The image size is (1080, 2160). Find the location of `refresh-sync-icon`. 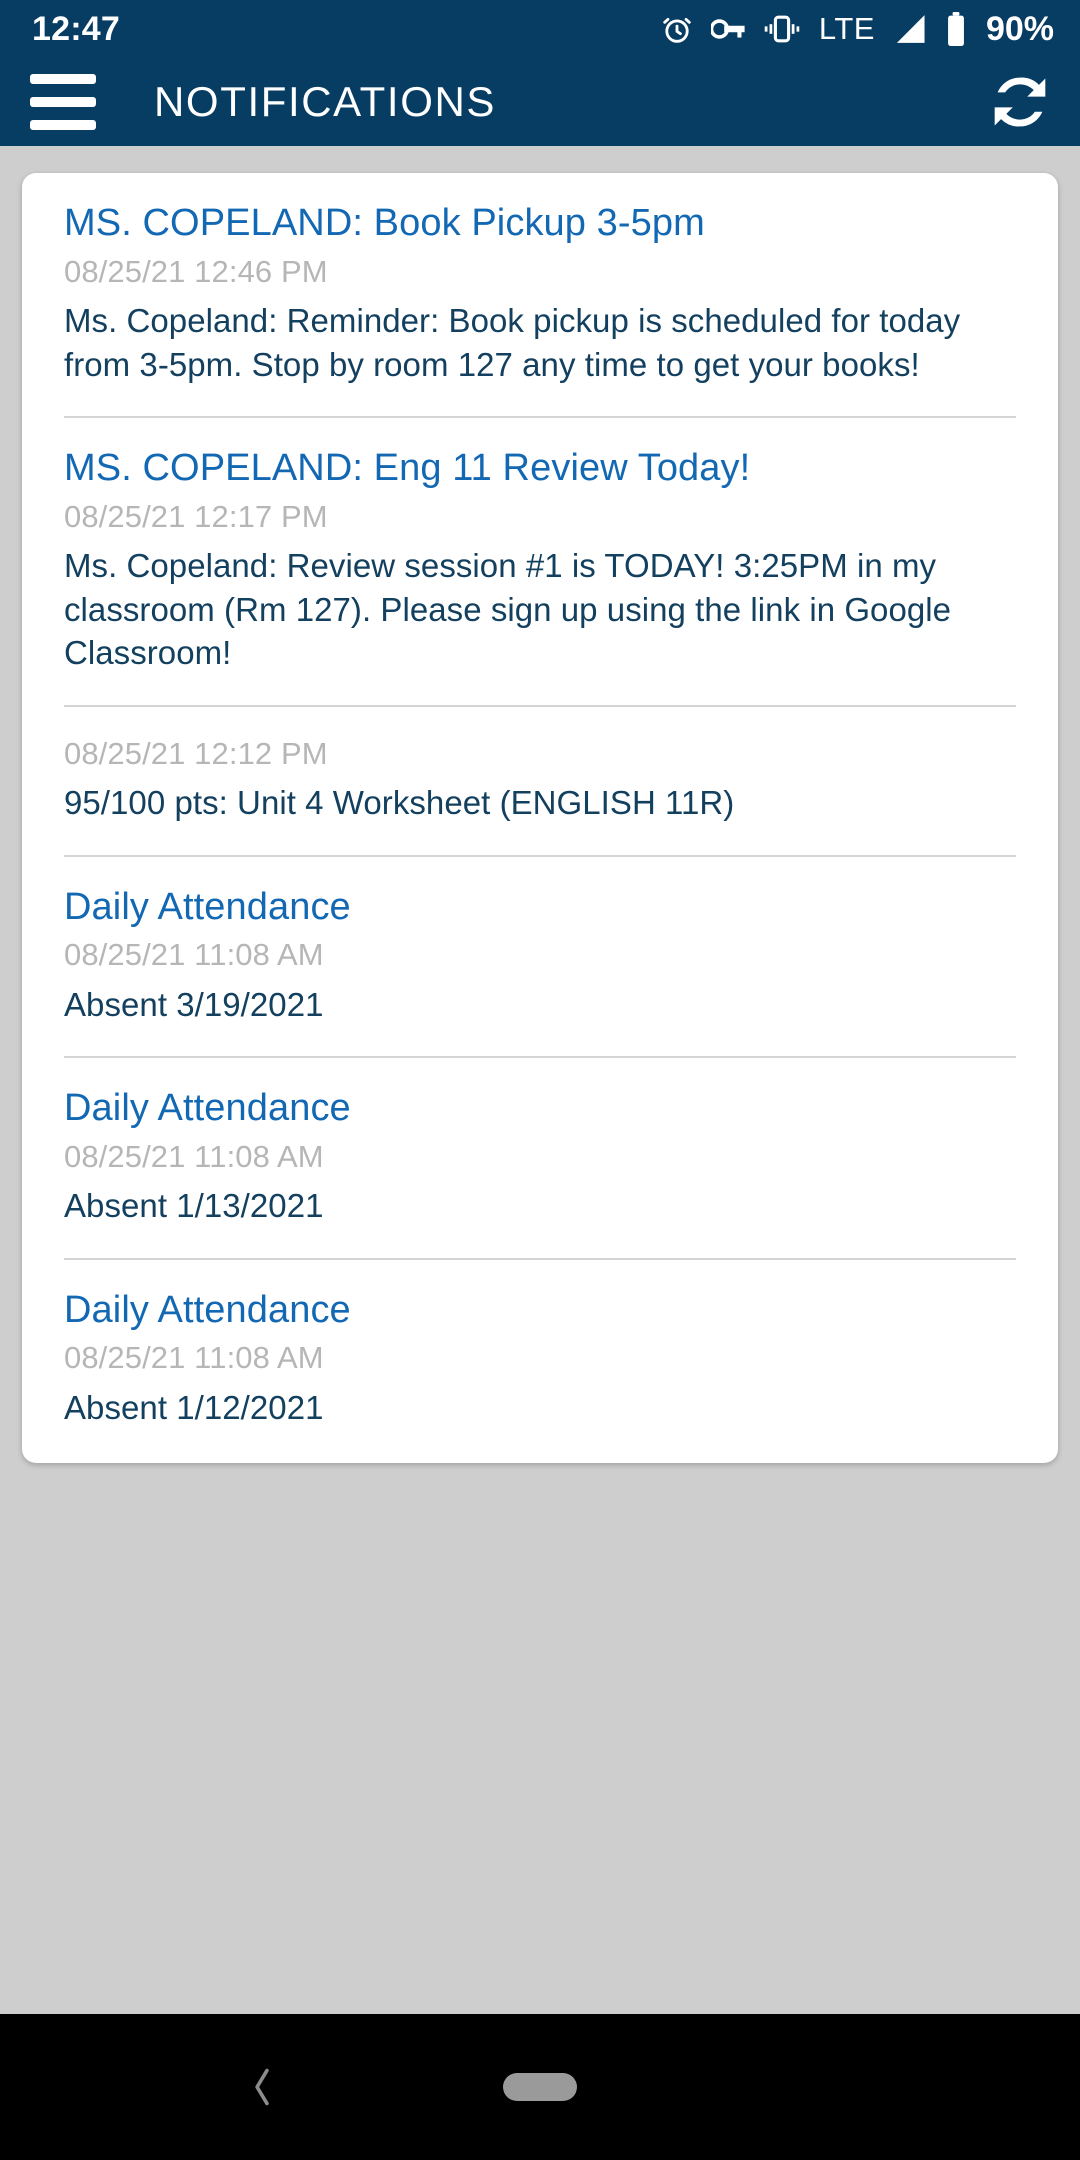

refresh-sync-icon is located at coordinates (1020, 102).